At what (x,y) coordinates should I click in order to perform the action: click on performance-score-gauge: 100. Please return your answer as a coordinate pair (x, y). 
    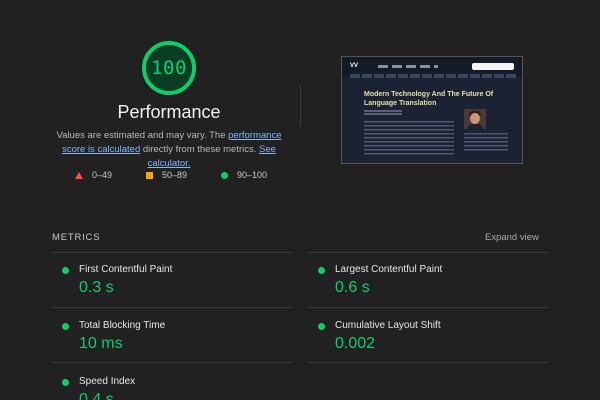
    Looking at the image, I should click on (169, 68).